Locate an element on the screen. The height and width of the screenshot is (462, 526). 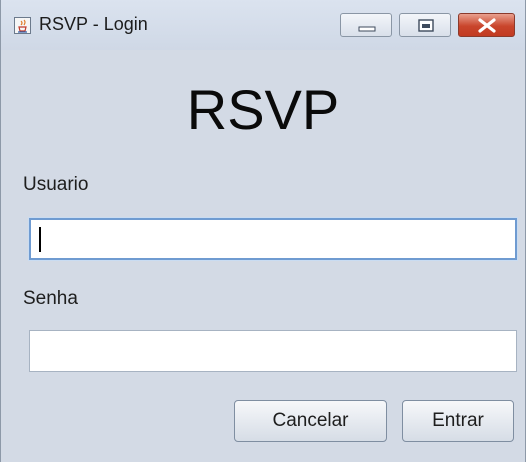
text-caret is located at coordinates (40, 239).